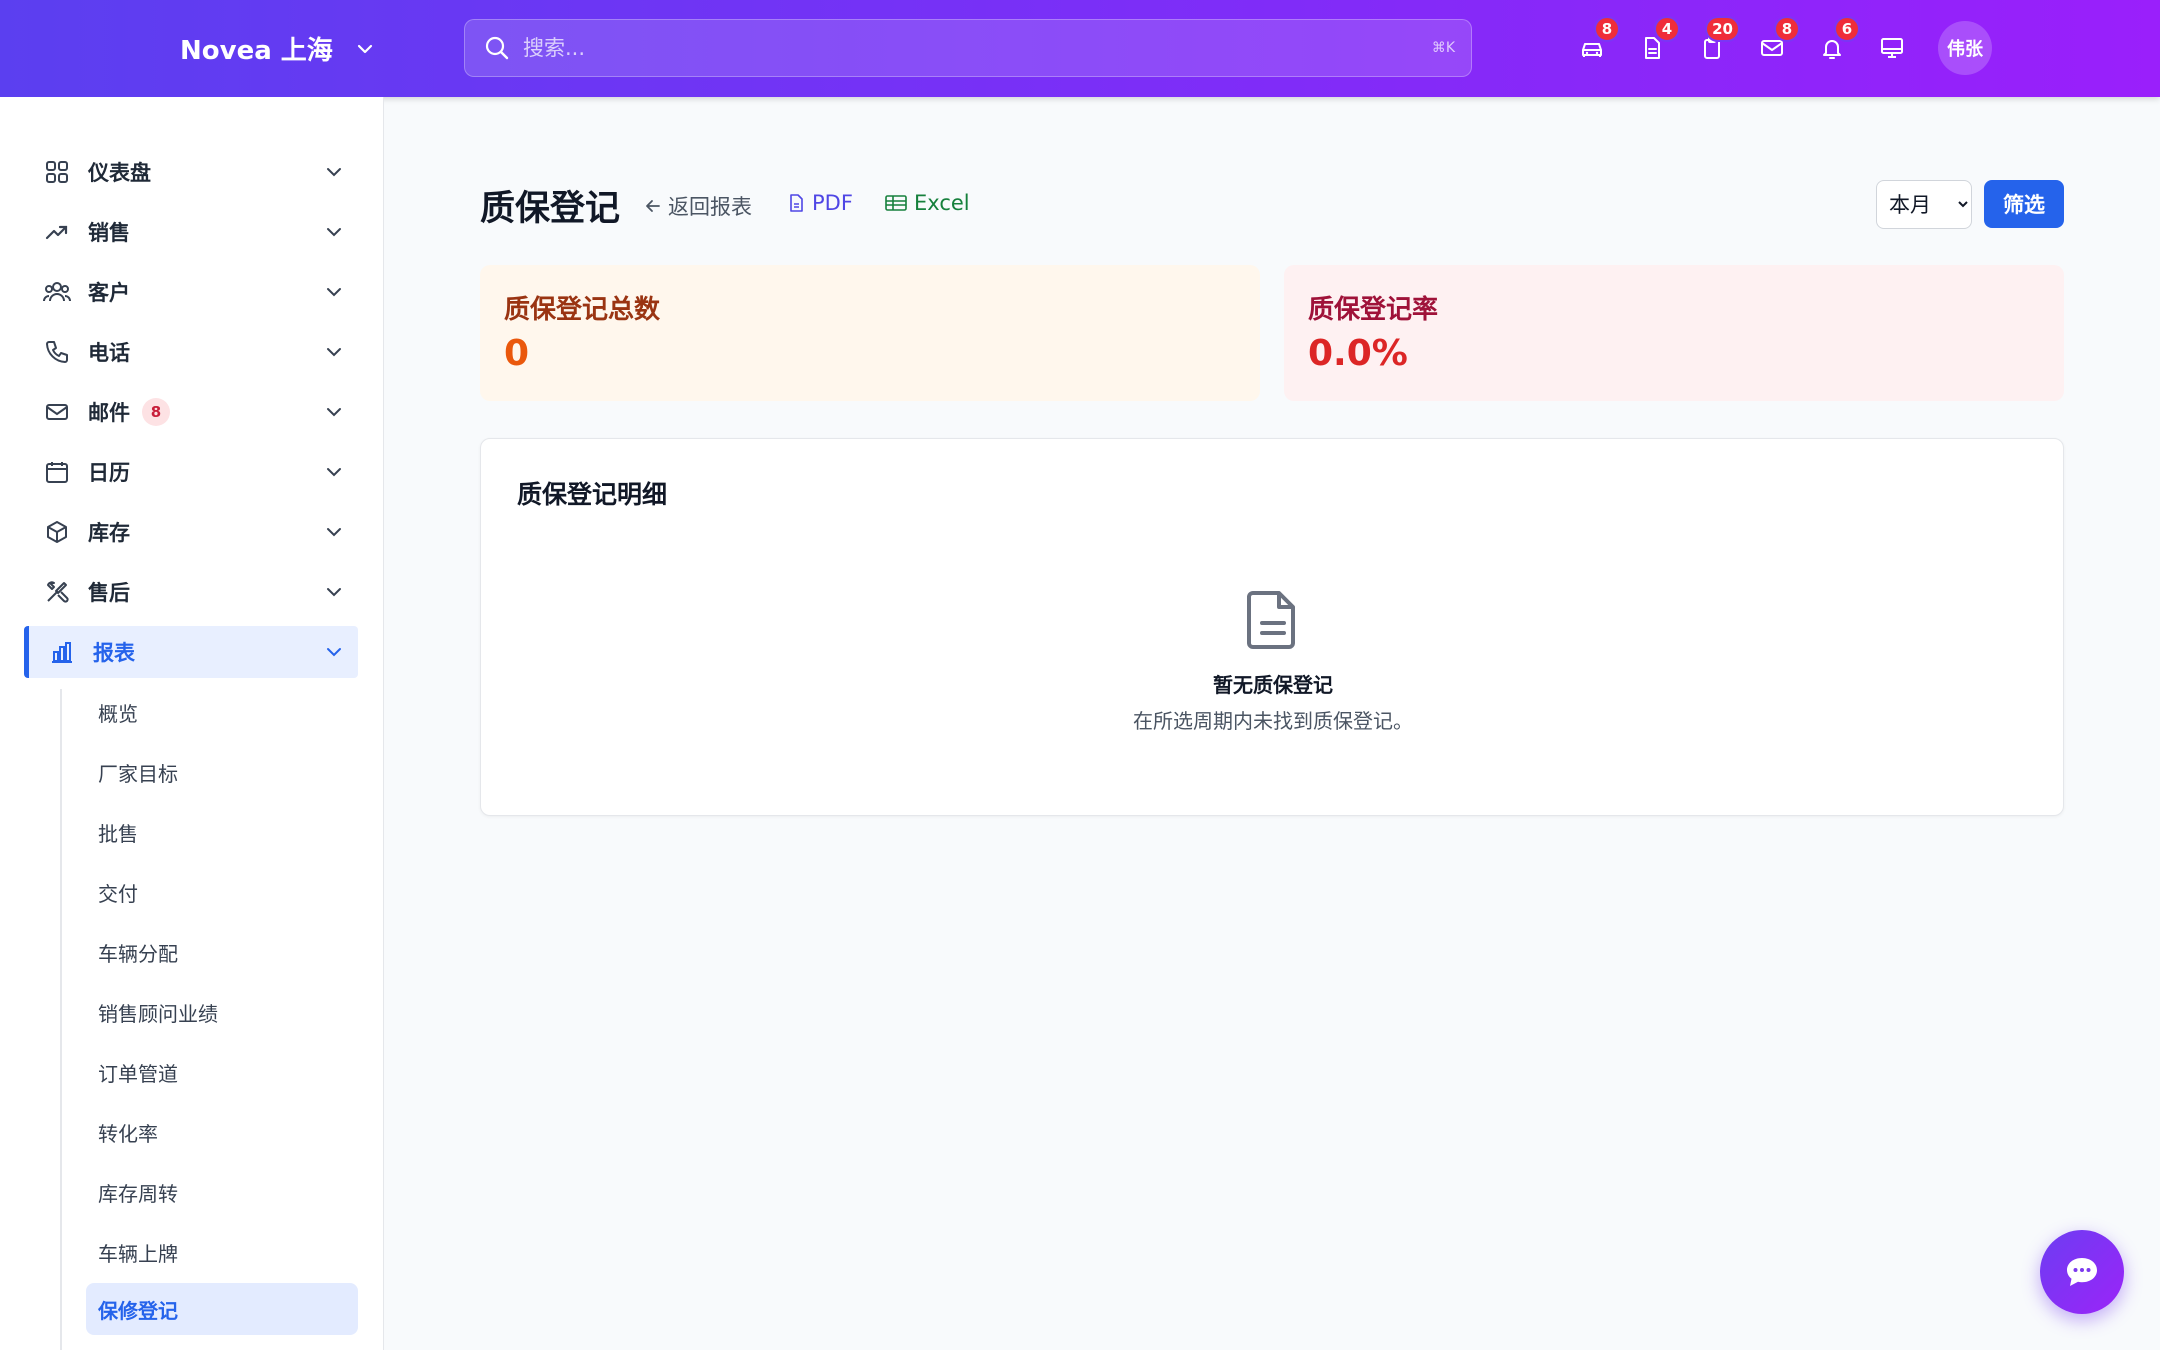  I want to click on sidebar-subitem-label: 订单管道, so click(138, 1073).